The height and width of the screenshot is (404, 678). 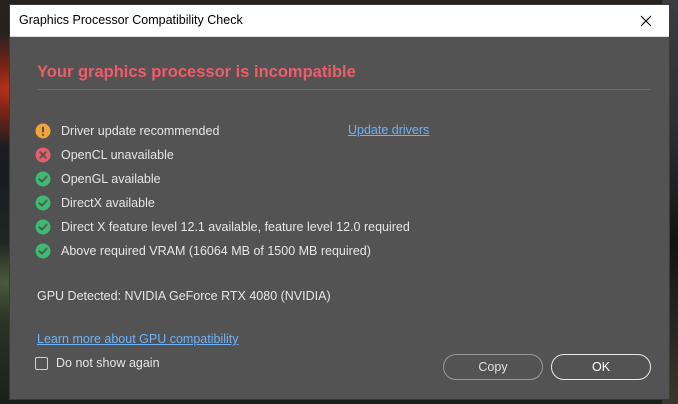 What do you see at coordinates (493, 367) in the screenshot?
I see `copy-button: Copy` at bounding box center [493, 367].